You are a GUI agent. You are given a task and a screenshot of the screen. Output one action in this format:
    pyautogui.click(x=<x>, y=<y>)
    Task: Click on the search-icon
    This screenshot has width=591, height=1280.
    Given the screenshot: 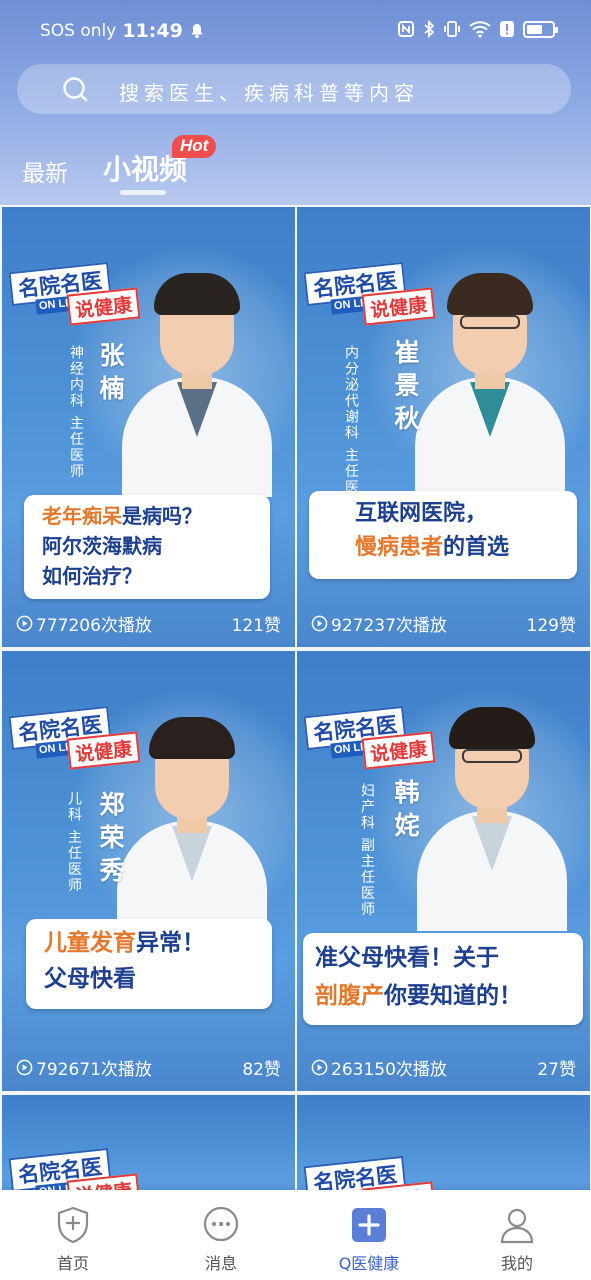 What is the action you would take?
    pyautogui.click(x=75, y=89)
    